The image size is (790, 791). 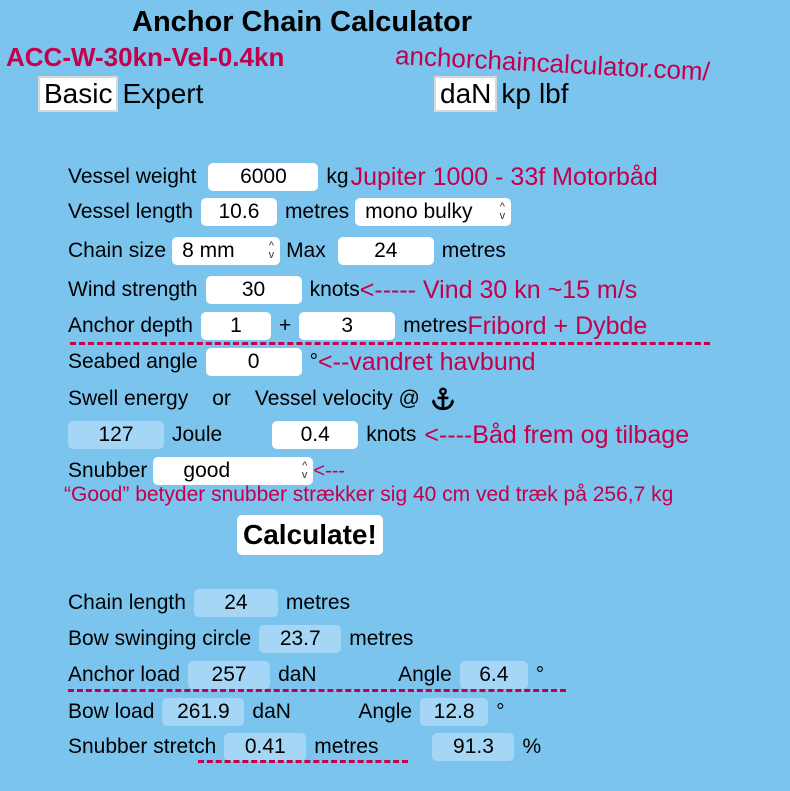 I want to click on chain-size-select: 8 mm ^ v, so click(x=226, y=251).